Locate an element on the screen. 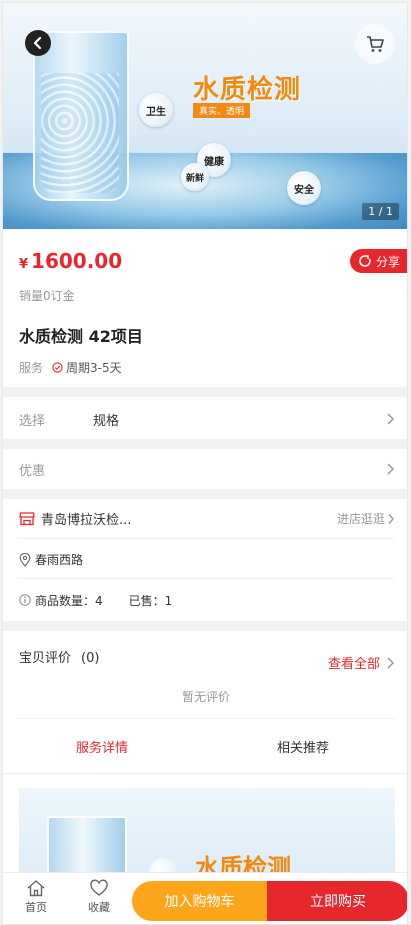 Image resolution: width=411 pixels, height=925 pixels. currency-symbol: ¥ is located at coordinates (24, 264).